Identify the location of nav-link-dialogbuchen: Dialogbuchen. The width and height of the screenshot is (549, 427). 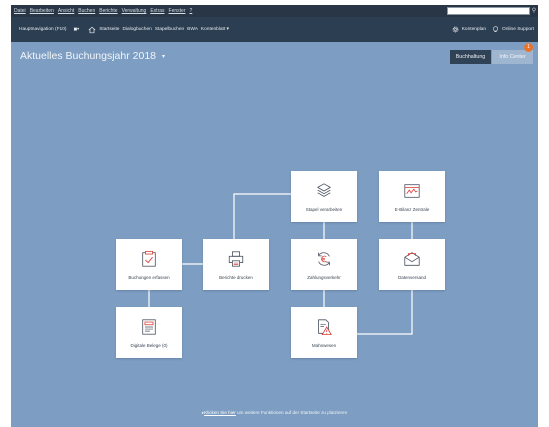
(136, 29).